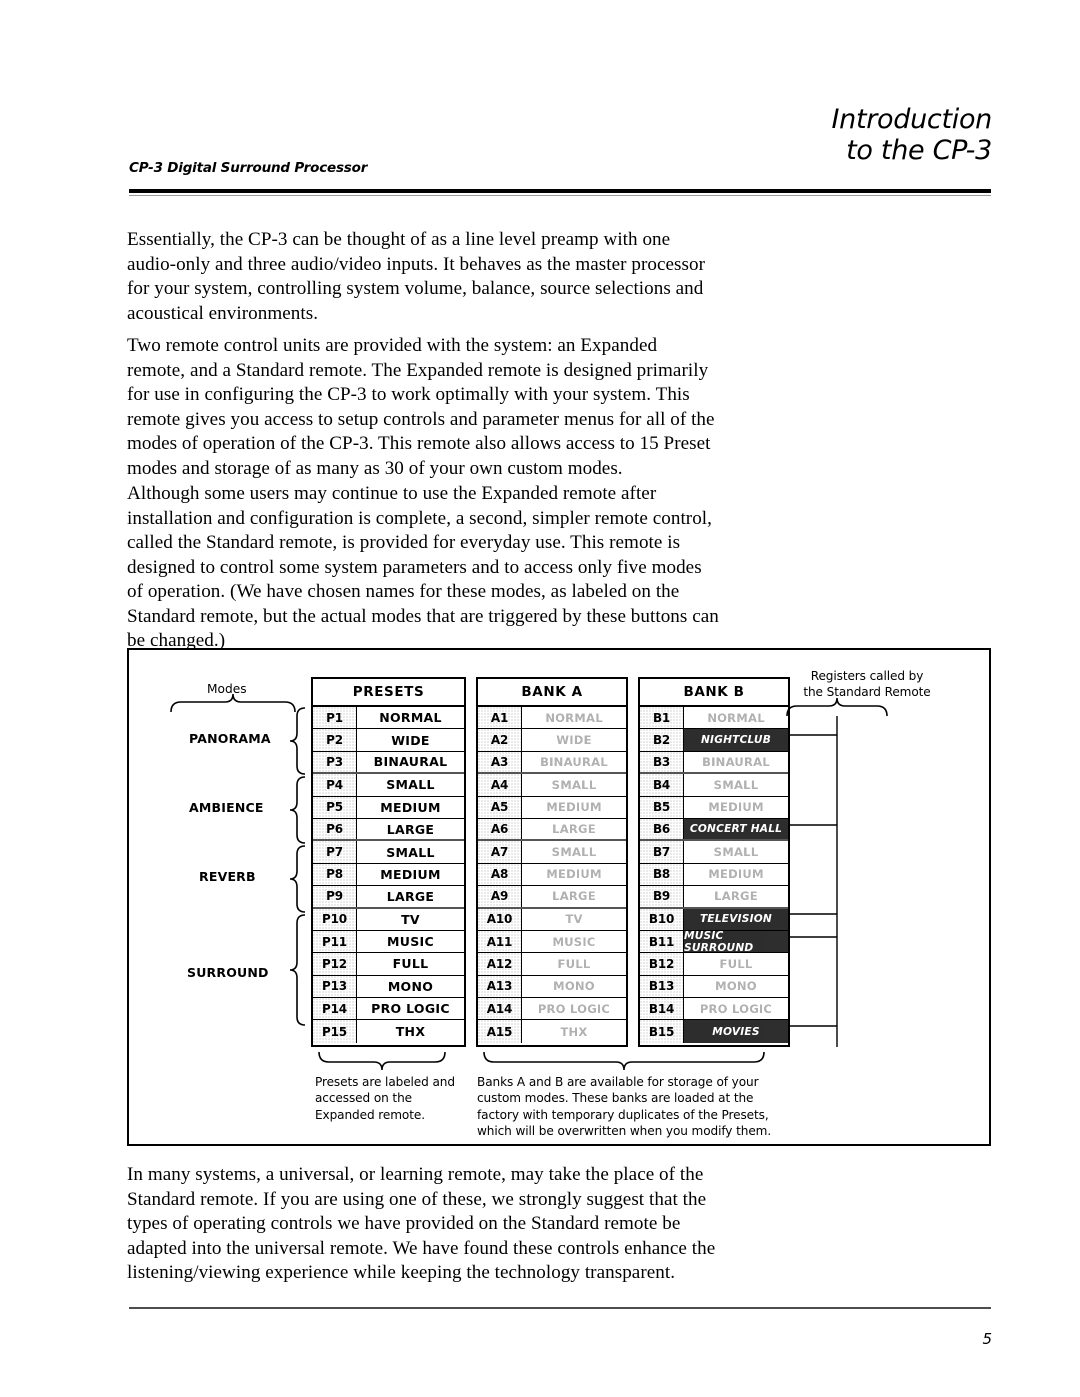  I want to click on page-title-line1: Introduction, so click(912, 119).